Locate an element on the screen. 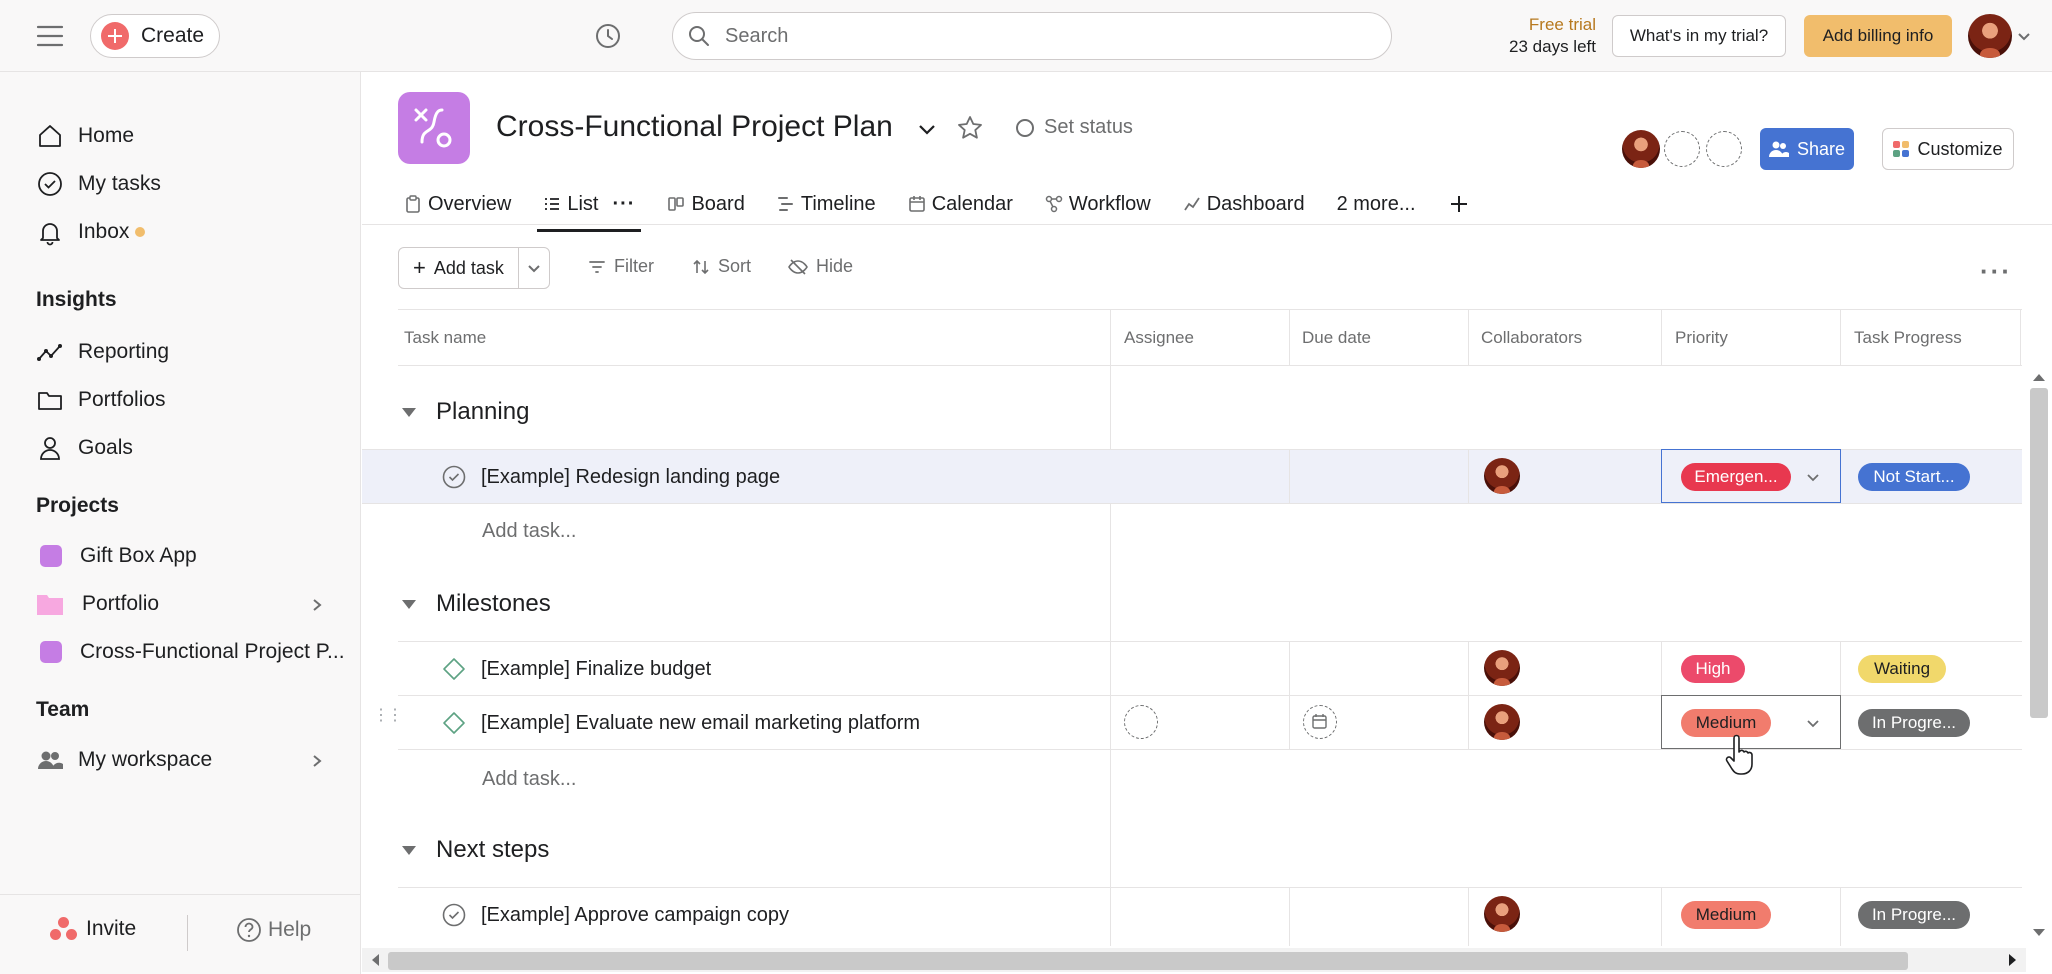 The image size is (2052, 974). tab-timeline: Timeline is located at coordinates (826, 204).